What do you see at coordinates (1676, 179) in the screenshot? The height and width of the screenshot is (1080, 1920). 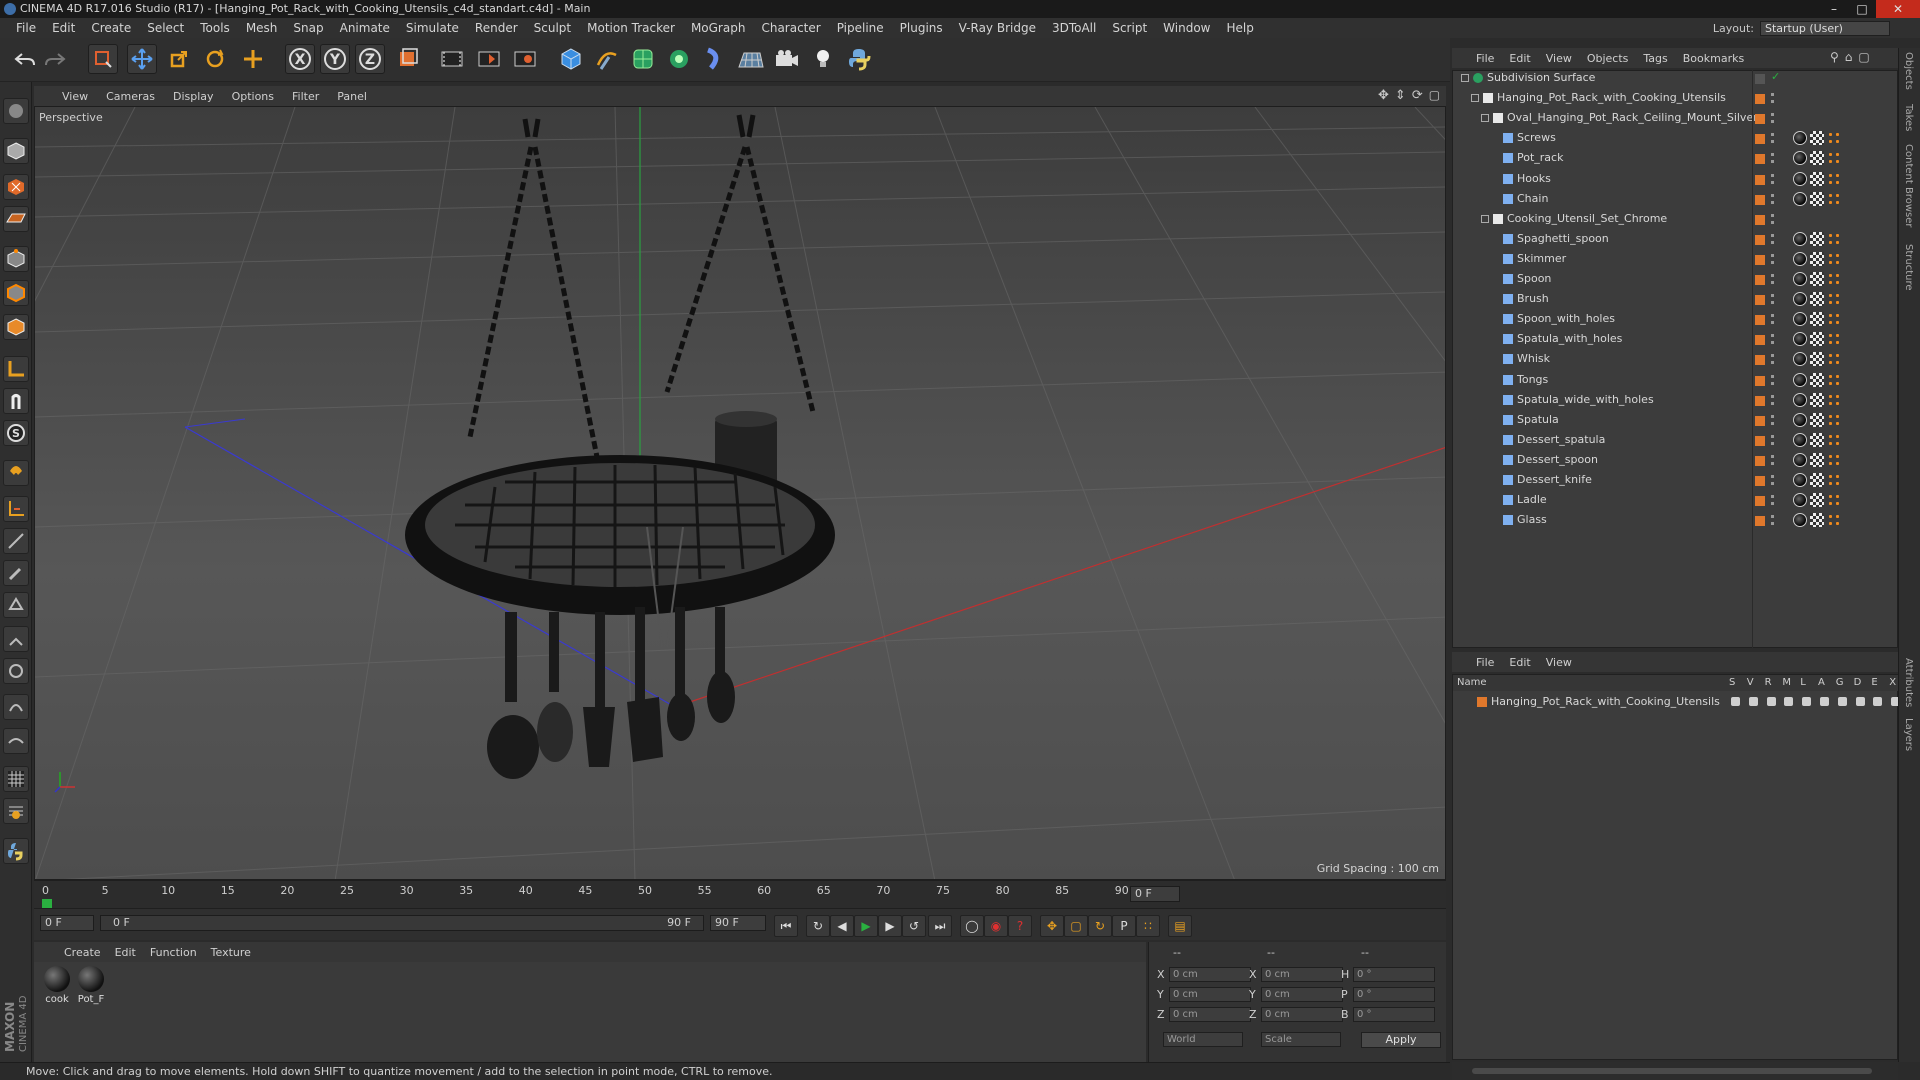 I see `object-row: Hooks` at bounding box center [1676, 179].